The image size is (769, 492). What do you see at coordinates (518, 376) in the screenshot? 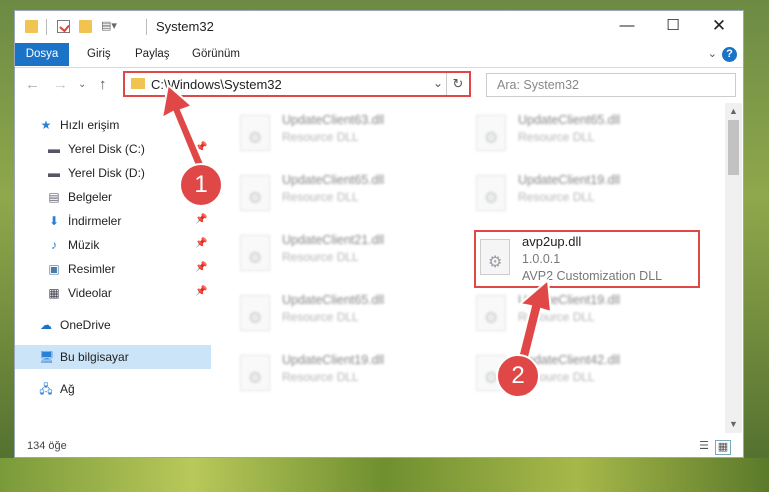
I see `step-2-badge: 2` at bounding box center [518, 376].